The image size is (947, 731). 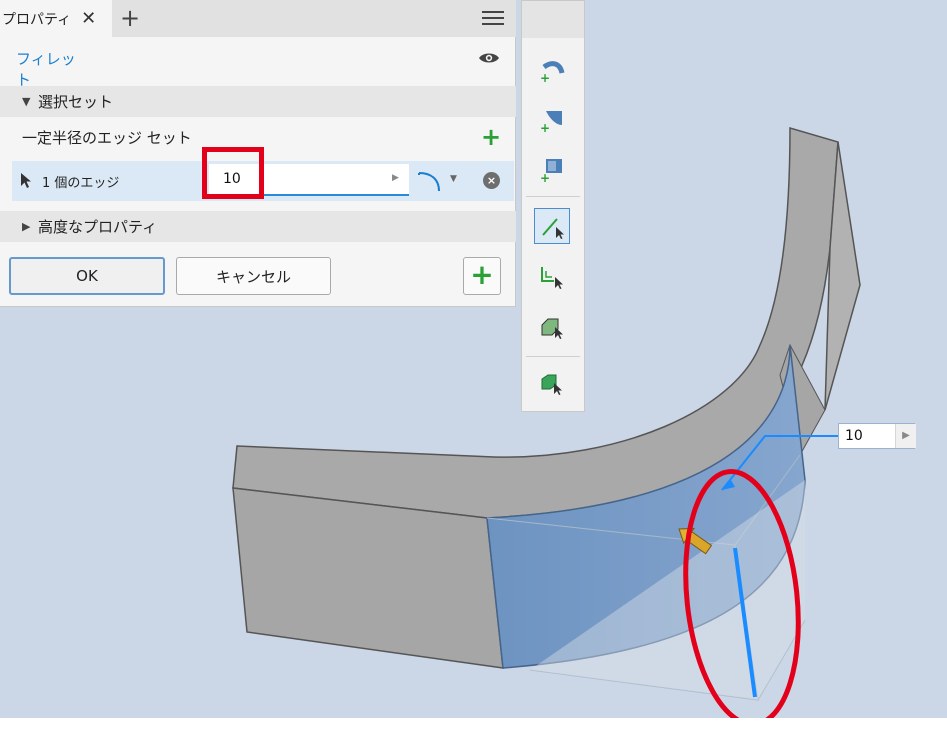 What do you see at coordinates (81, 183) in the screenshot?
I see `edge-count-label: 1 個のエッジ` at bounding box center [81, 183].